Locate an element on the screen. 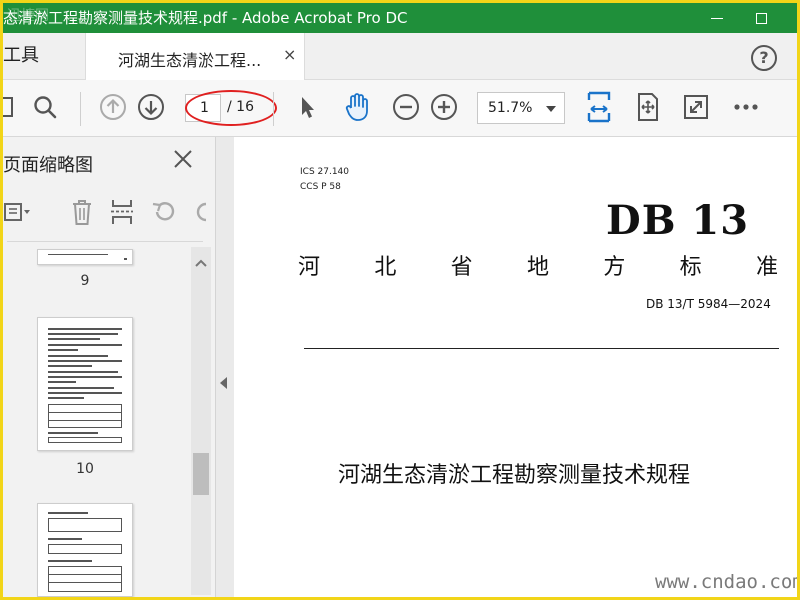  watermark-bottom: www.cndao.com is located at coordinates (726, 582).